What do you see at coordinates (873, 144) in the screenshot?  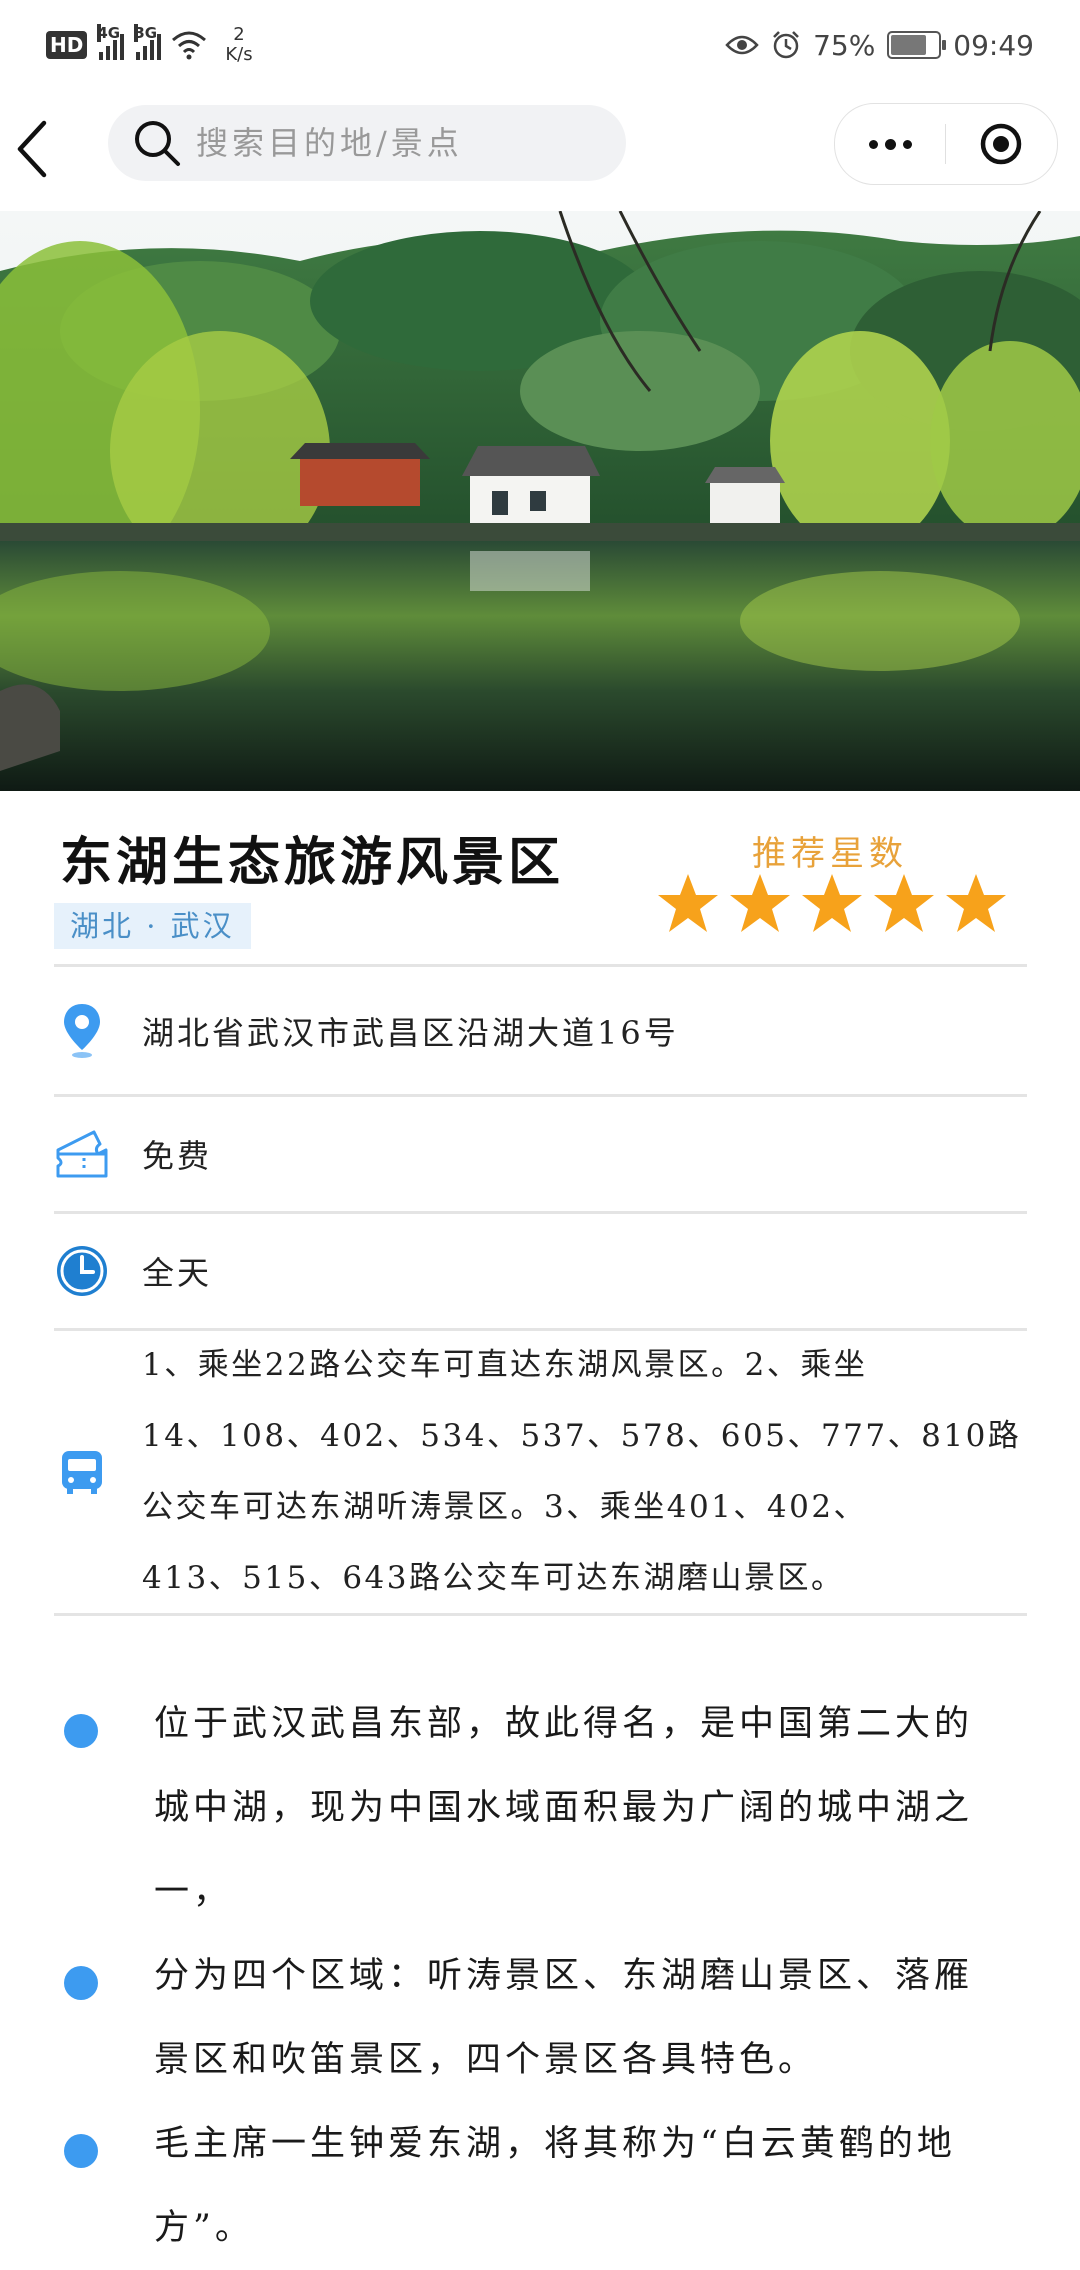 I see `more-dots-icon` at bounding box center [873, 144].